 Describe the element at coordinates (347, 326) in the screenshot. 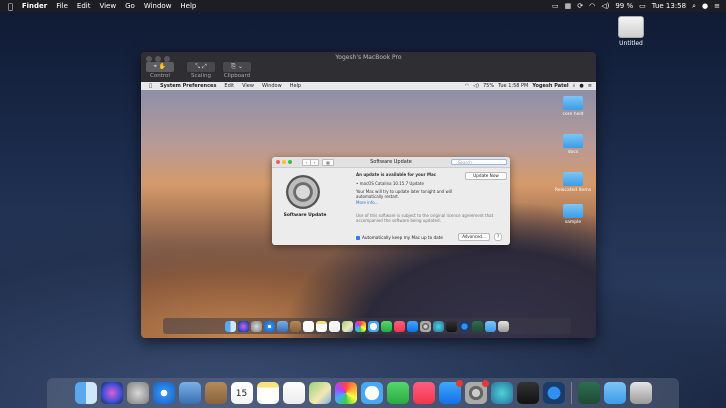

I see `remote-maps-icon` at that location.